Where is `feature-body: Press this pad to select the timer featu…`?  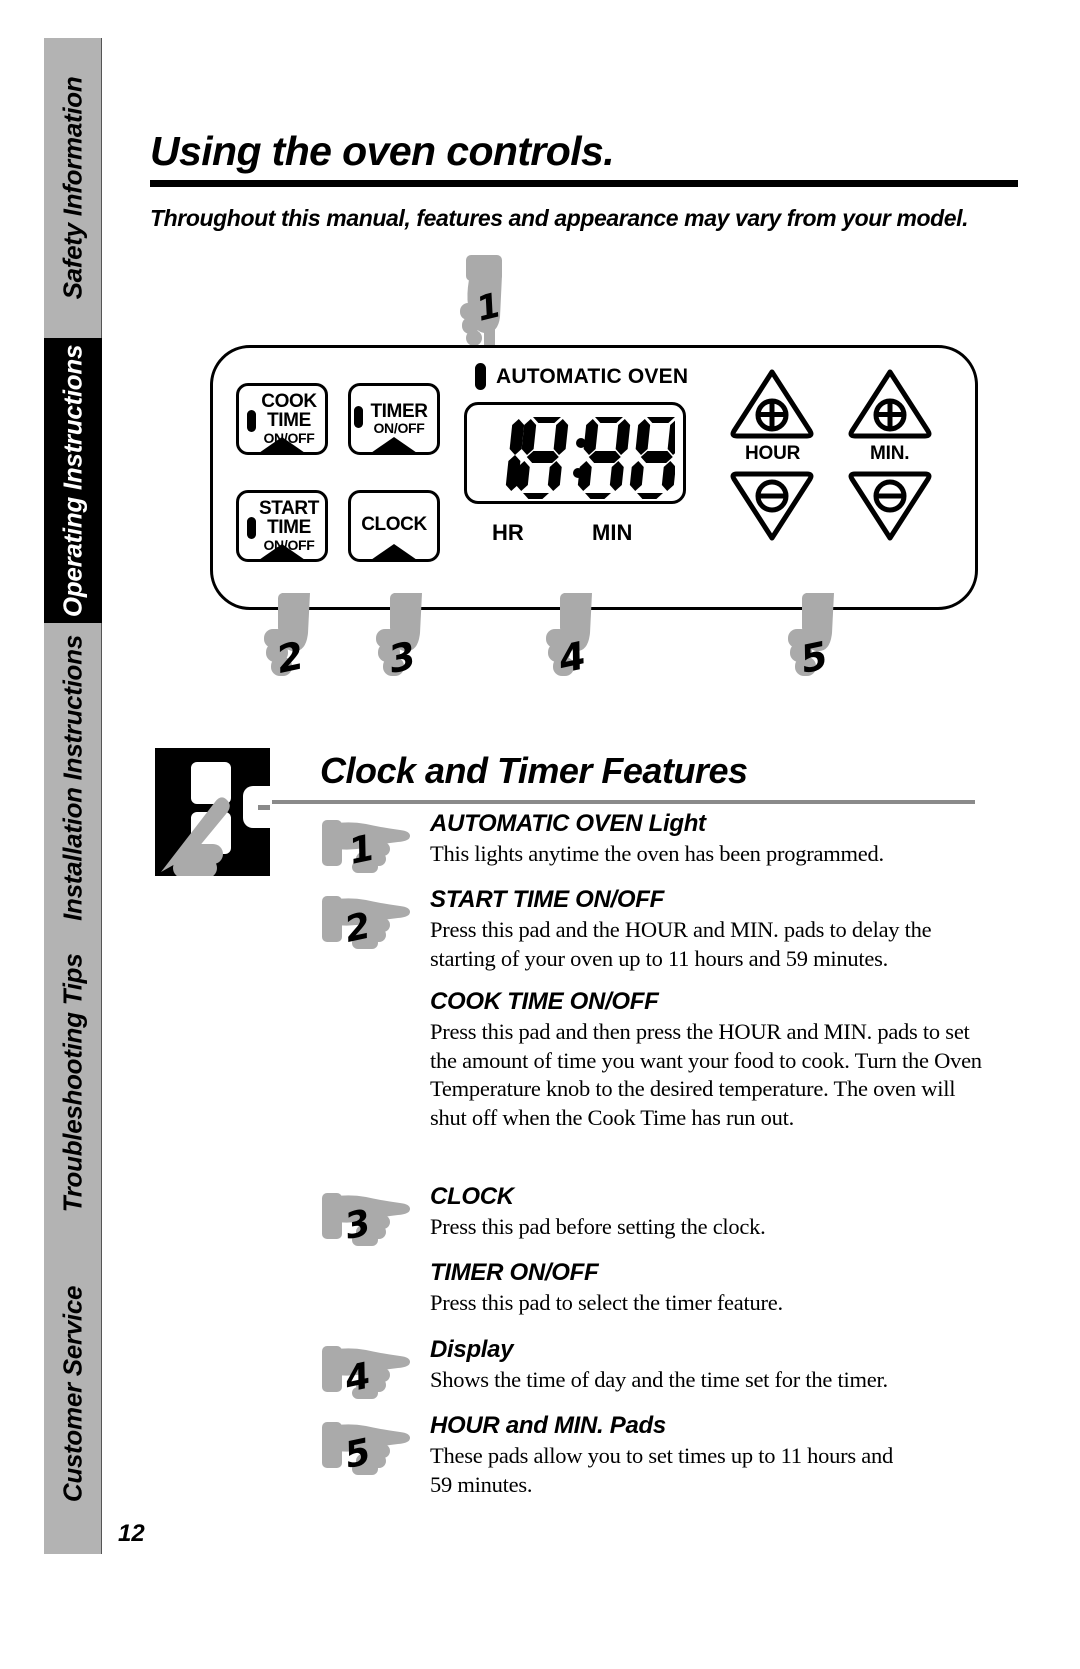 feature-body: Press this pad to select the timer featu… is located at coordinates (606, 1302).